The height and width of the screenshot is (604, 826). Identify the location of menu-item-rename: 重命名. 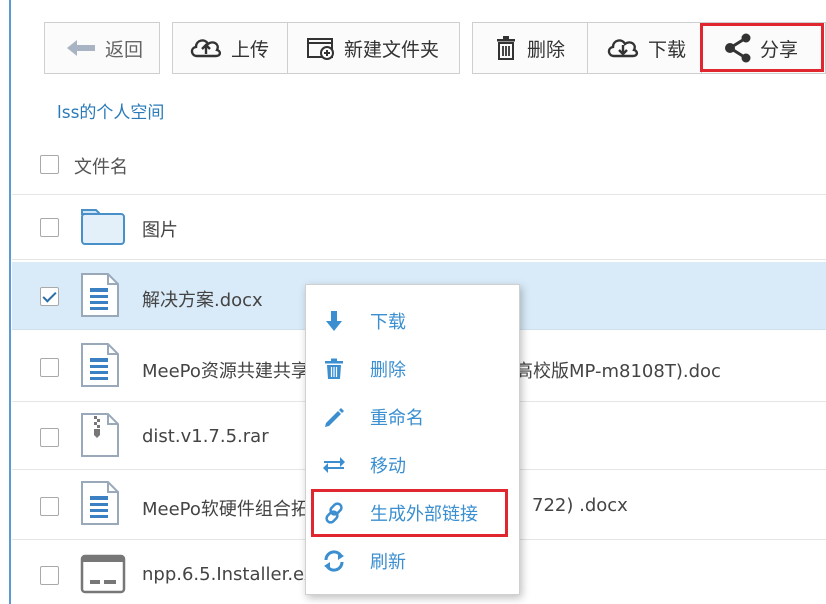
(412, 417).